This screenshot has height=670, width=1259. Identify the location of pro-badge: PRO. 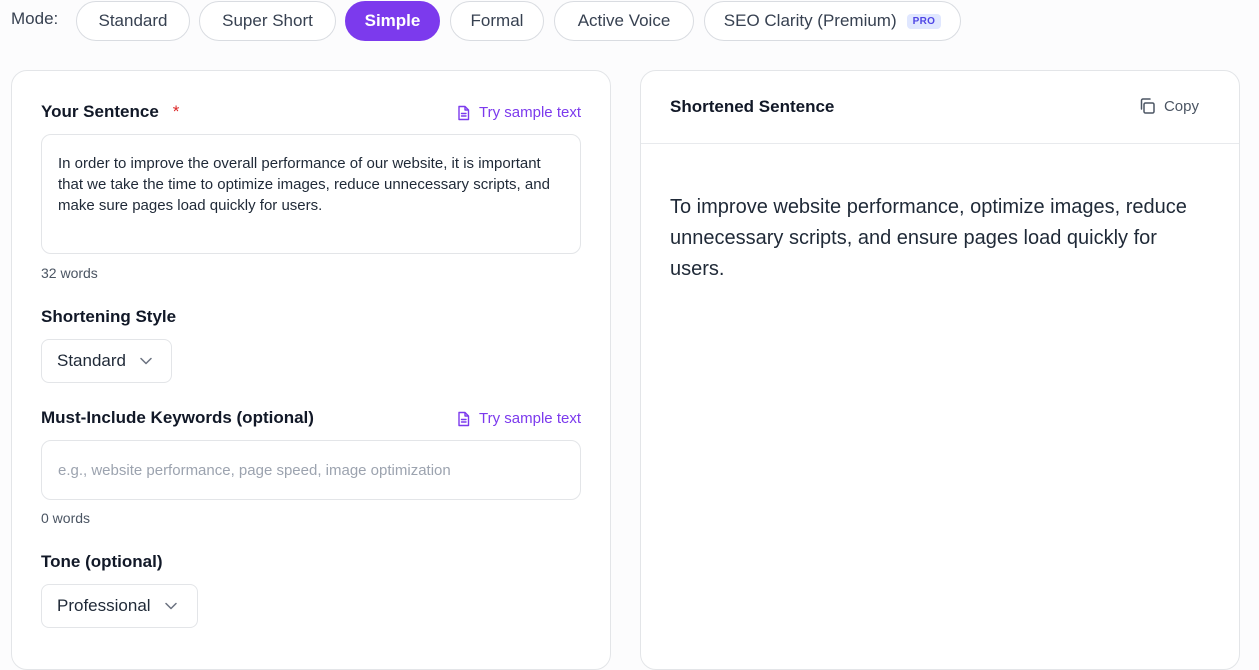
(924, 21).